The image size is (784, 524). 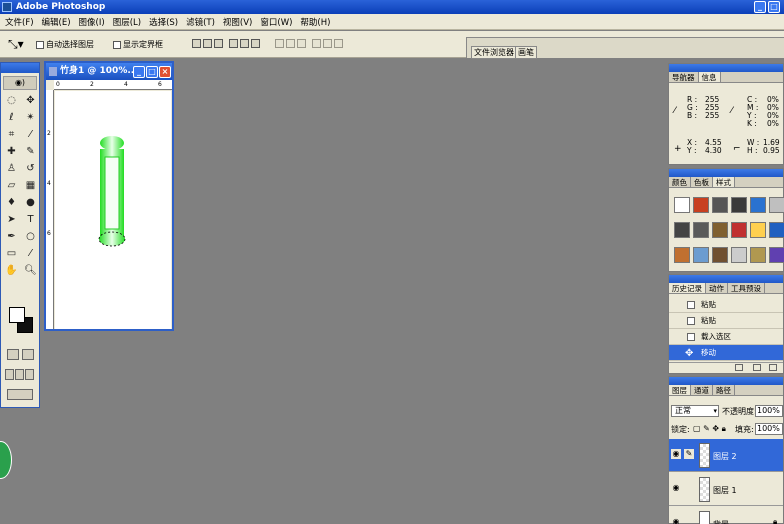 What do you see at coordinates (30, 151) in the screenshot?
I see `brush-tool-icon: ✎` at bounding box center [30, 151].